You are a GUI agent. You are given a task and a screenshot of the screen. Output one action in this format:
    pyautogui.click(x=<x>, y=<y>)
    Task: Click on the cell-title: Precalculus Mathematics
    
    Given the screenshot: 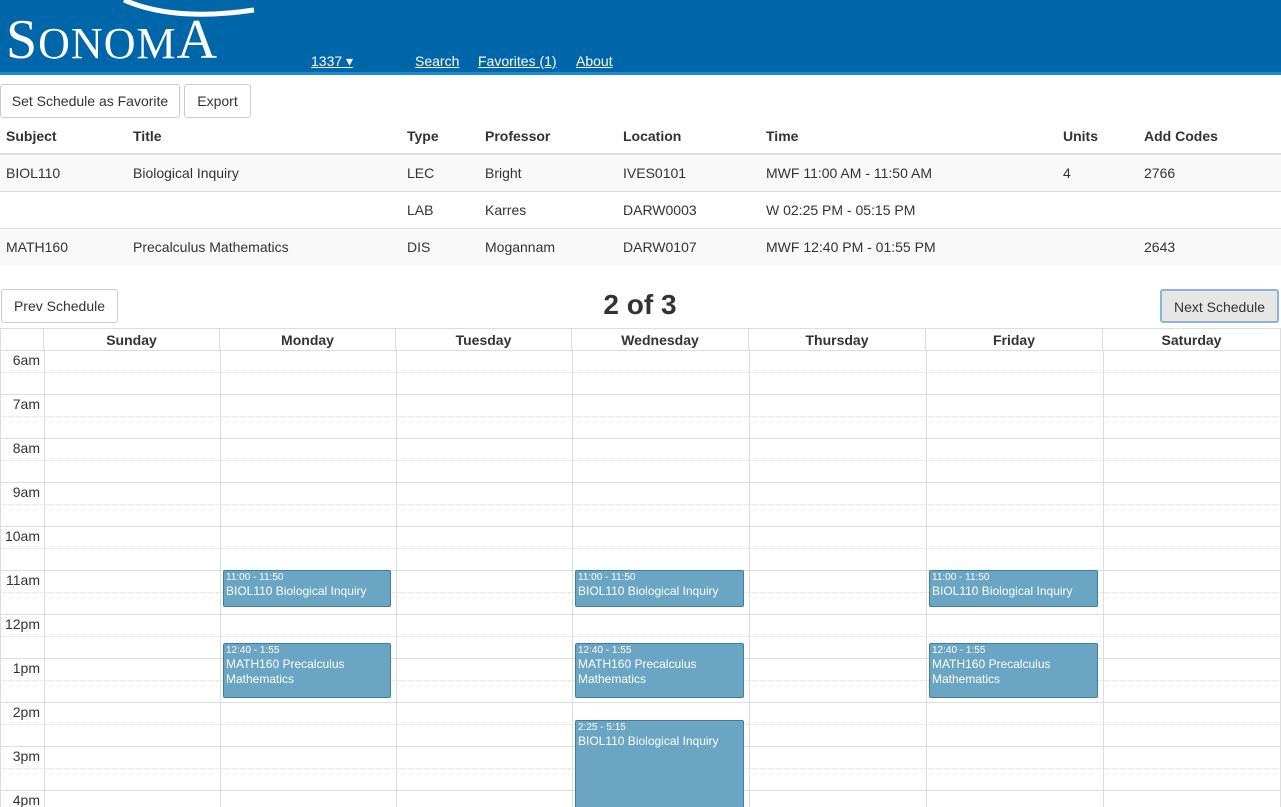 What is the action you would take?
    pyautogui.click(x=264, y=246)
    